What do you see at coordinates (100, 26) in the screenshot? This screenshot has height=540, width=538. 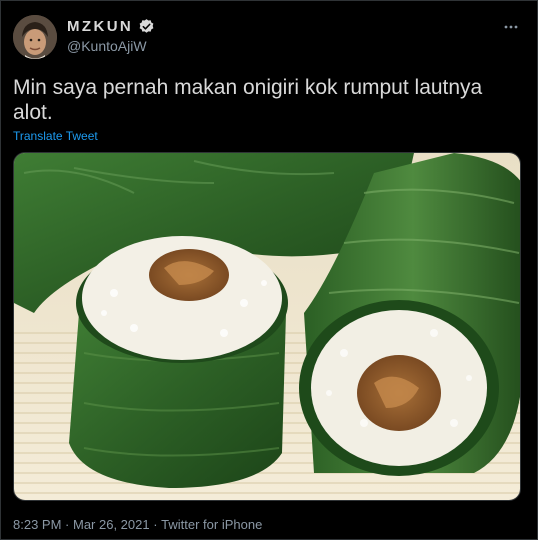 I see `display-name: MZKUN` at bounding box center [100, 26].